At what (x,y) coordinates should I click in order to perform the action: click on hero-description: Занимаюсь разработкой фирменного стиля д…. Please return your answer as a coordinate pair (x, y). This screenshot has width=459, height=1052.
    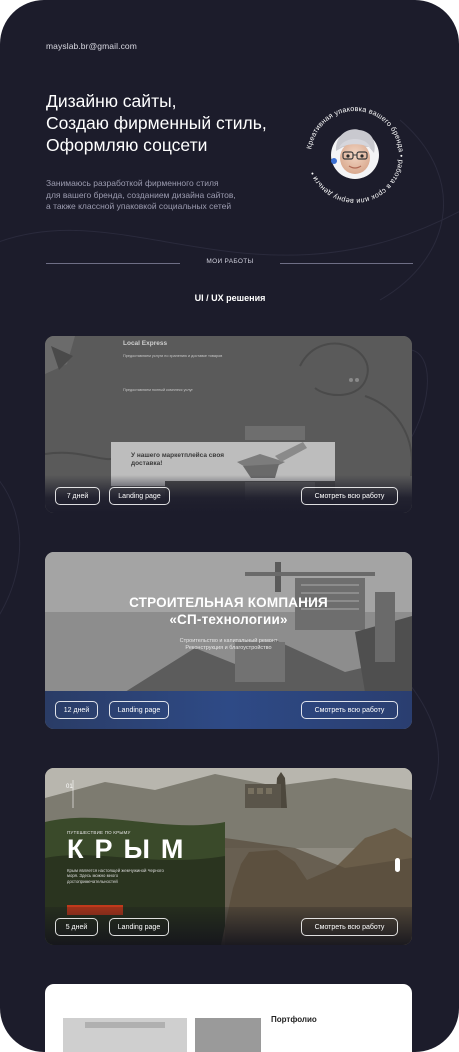
    Looking at the image, I should click on (166, 195).